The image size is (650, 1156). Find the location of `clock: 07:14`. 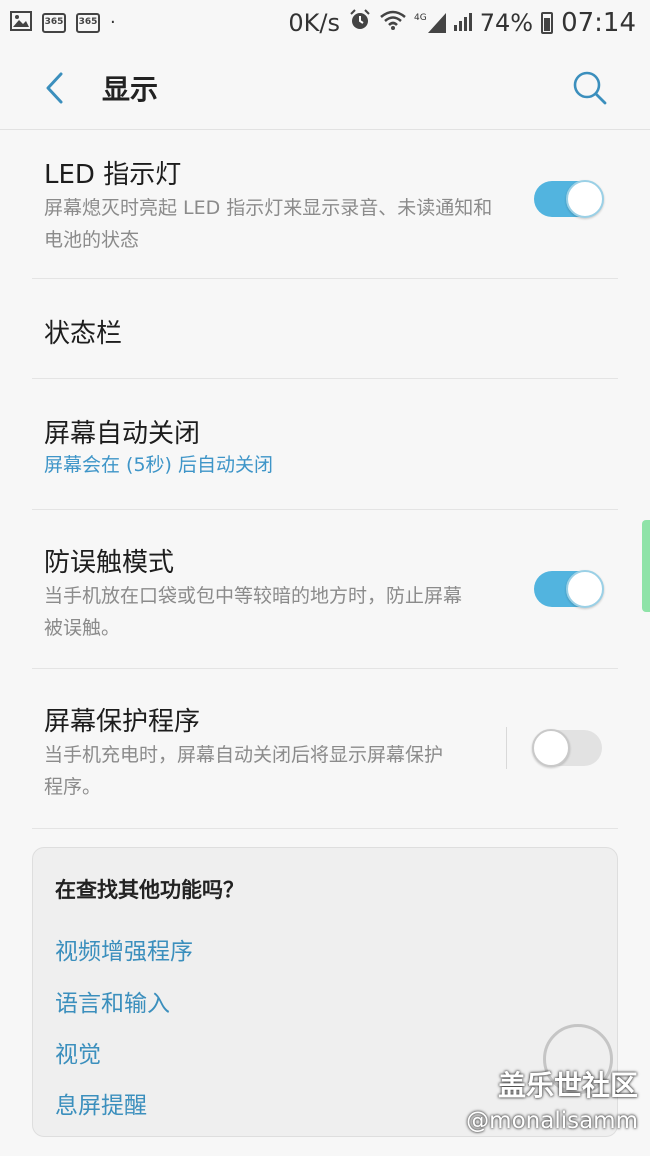

clock: 07:14 is located at coordinates (598, 23).